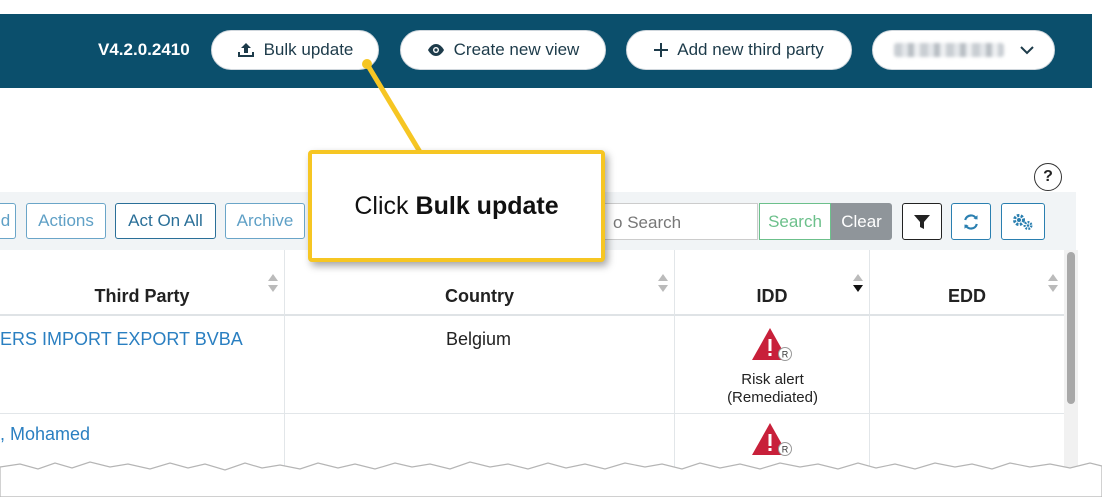 The image size is (1102, 497). What do you see at coordinates (456, 206) in the screenshot?
I see `tutorial-callout: Click Bulk update` at bounding box center [456, 206].